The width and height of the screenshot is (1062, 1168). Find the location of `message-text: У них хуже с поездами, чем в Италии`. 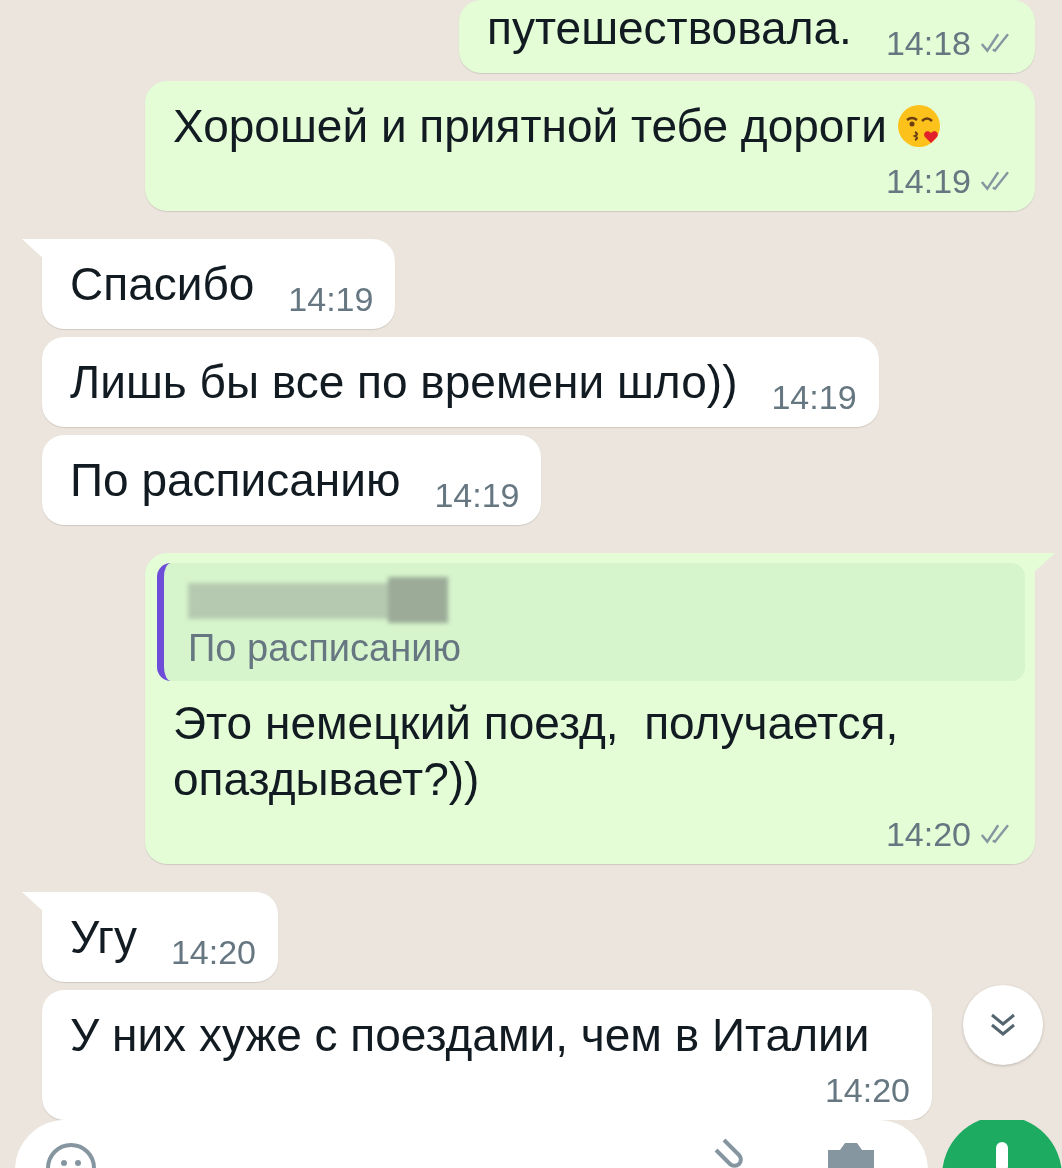

message-text: У них хуже с поездами, чем в Италии is located at coordinates (470, 1035).